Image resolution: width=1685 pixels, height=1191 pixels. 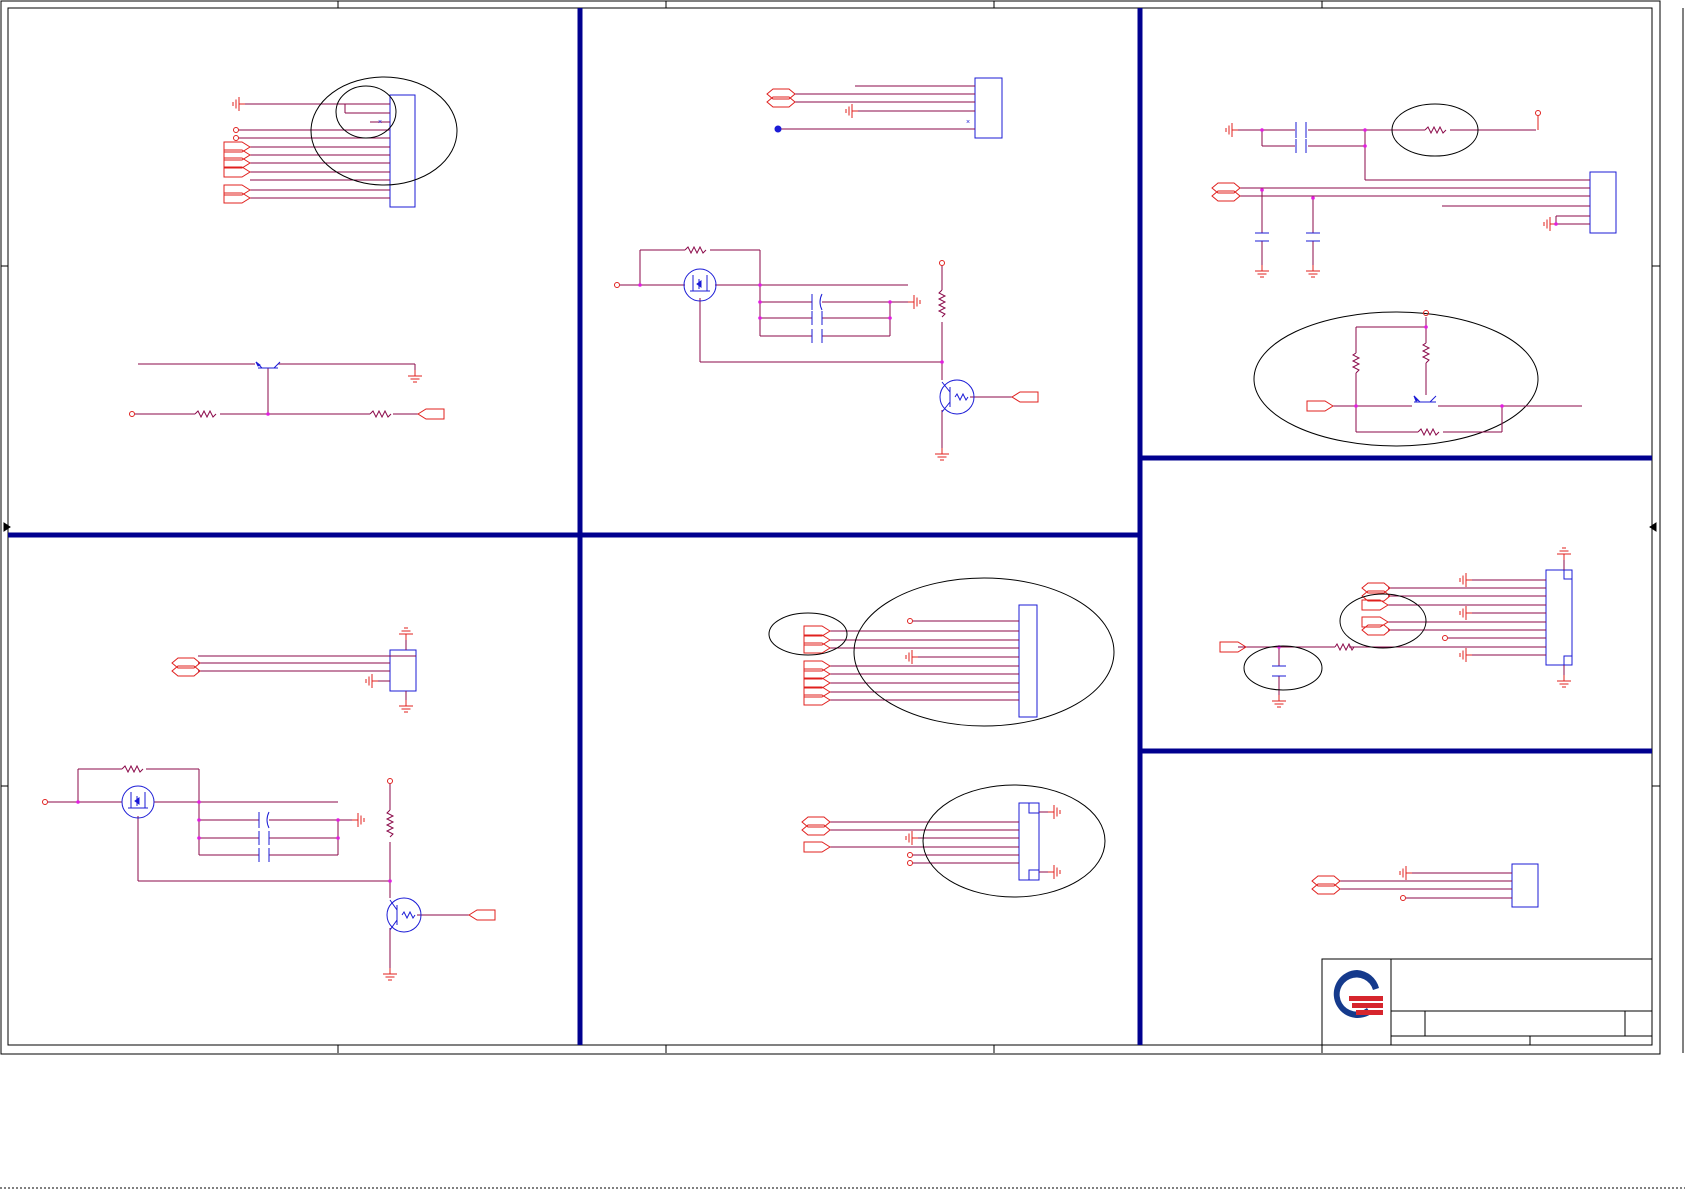 I want to click on company-logo-icon, so click(x=1358, y=994).